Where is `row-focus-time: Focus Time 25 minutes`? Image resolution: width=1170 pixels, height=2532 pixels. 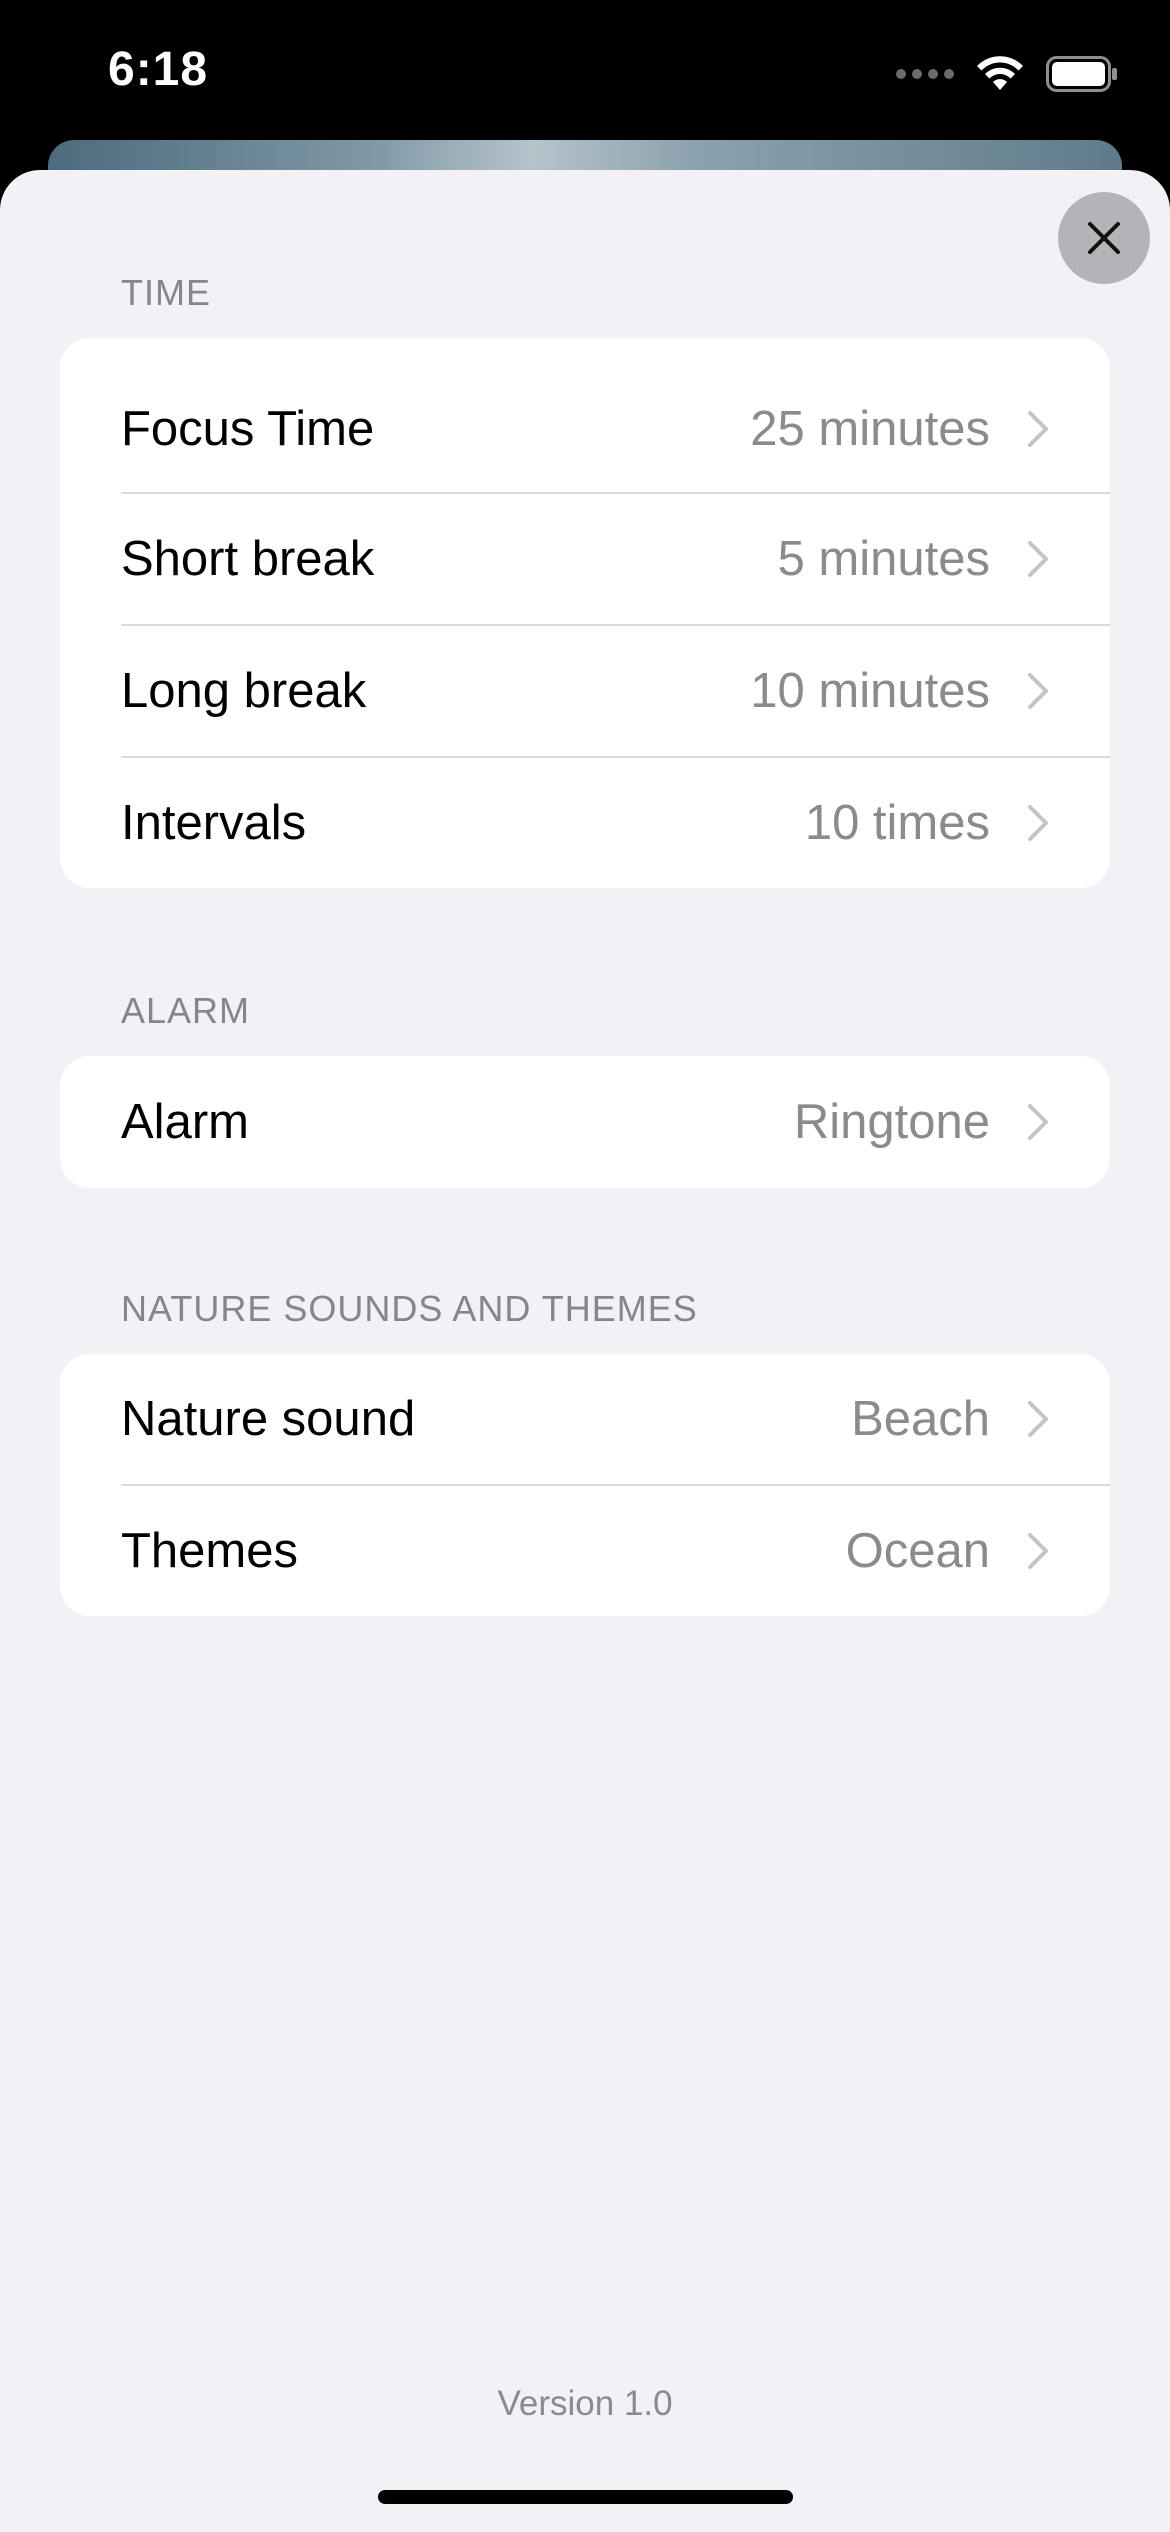 row-focus-time: Focus Time 25 minutes is located at coordinates (585, 429).